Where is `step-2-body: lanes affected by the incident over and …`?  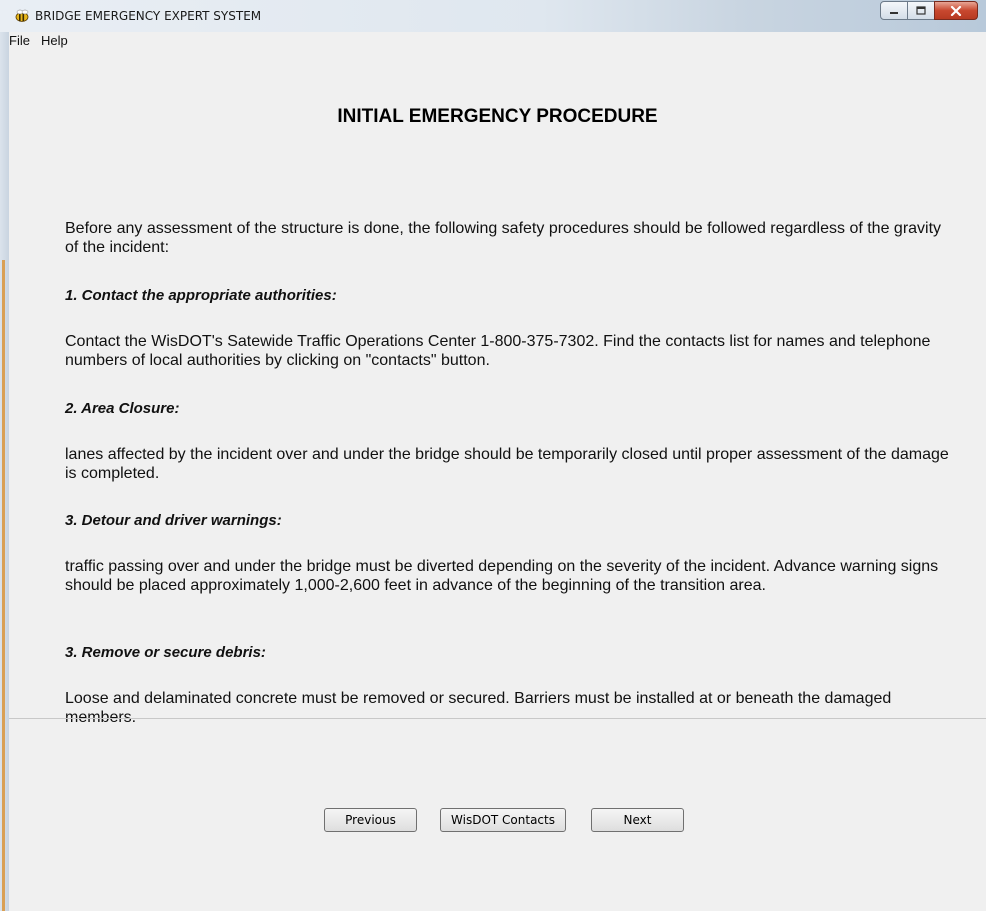 step-2-body: lanes affected by the incident over and … is located at coordinates (507, 464).